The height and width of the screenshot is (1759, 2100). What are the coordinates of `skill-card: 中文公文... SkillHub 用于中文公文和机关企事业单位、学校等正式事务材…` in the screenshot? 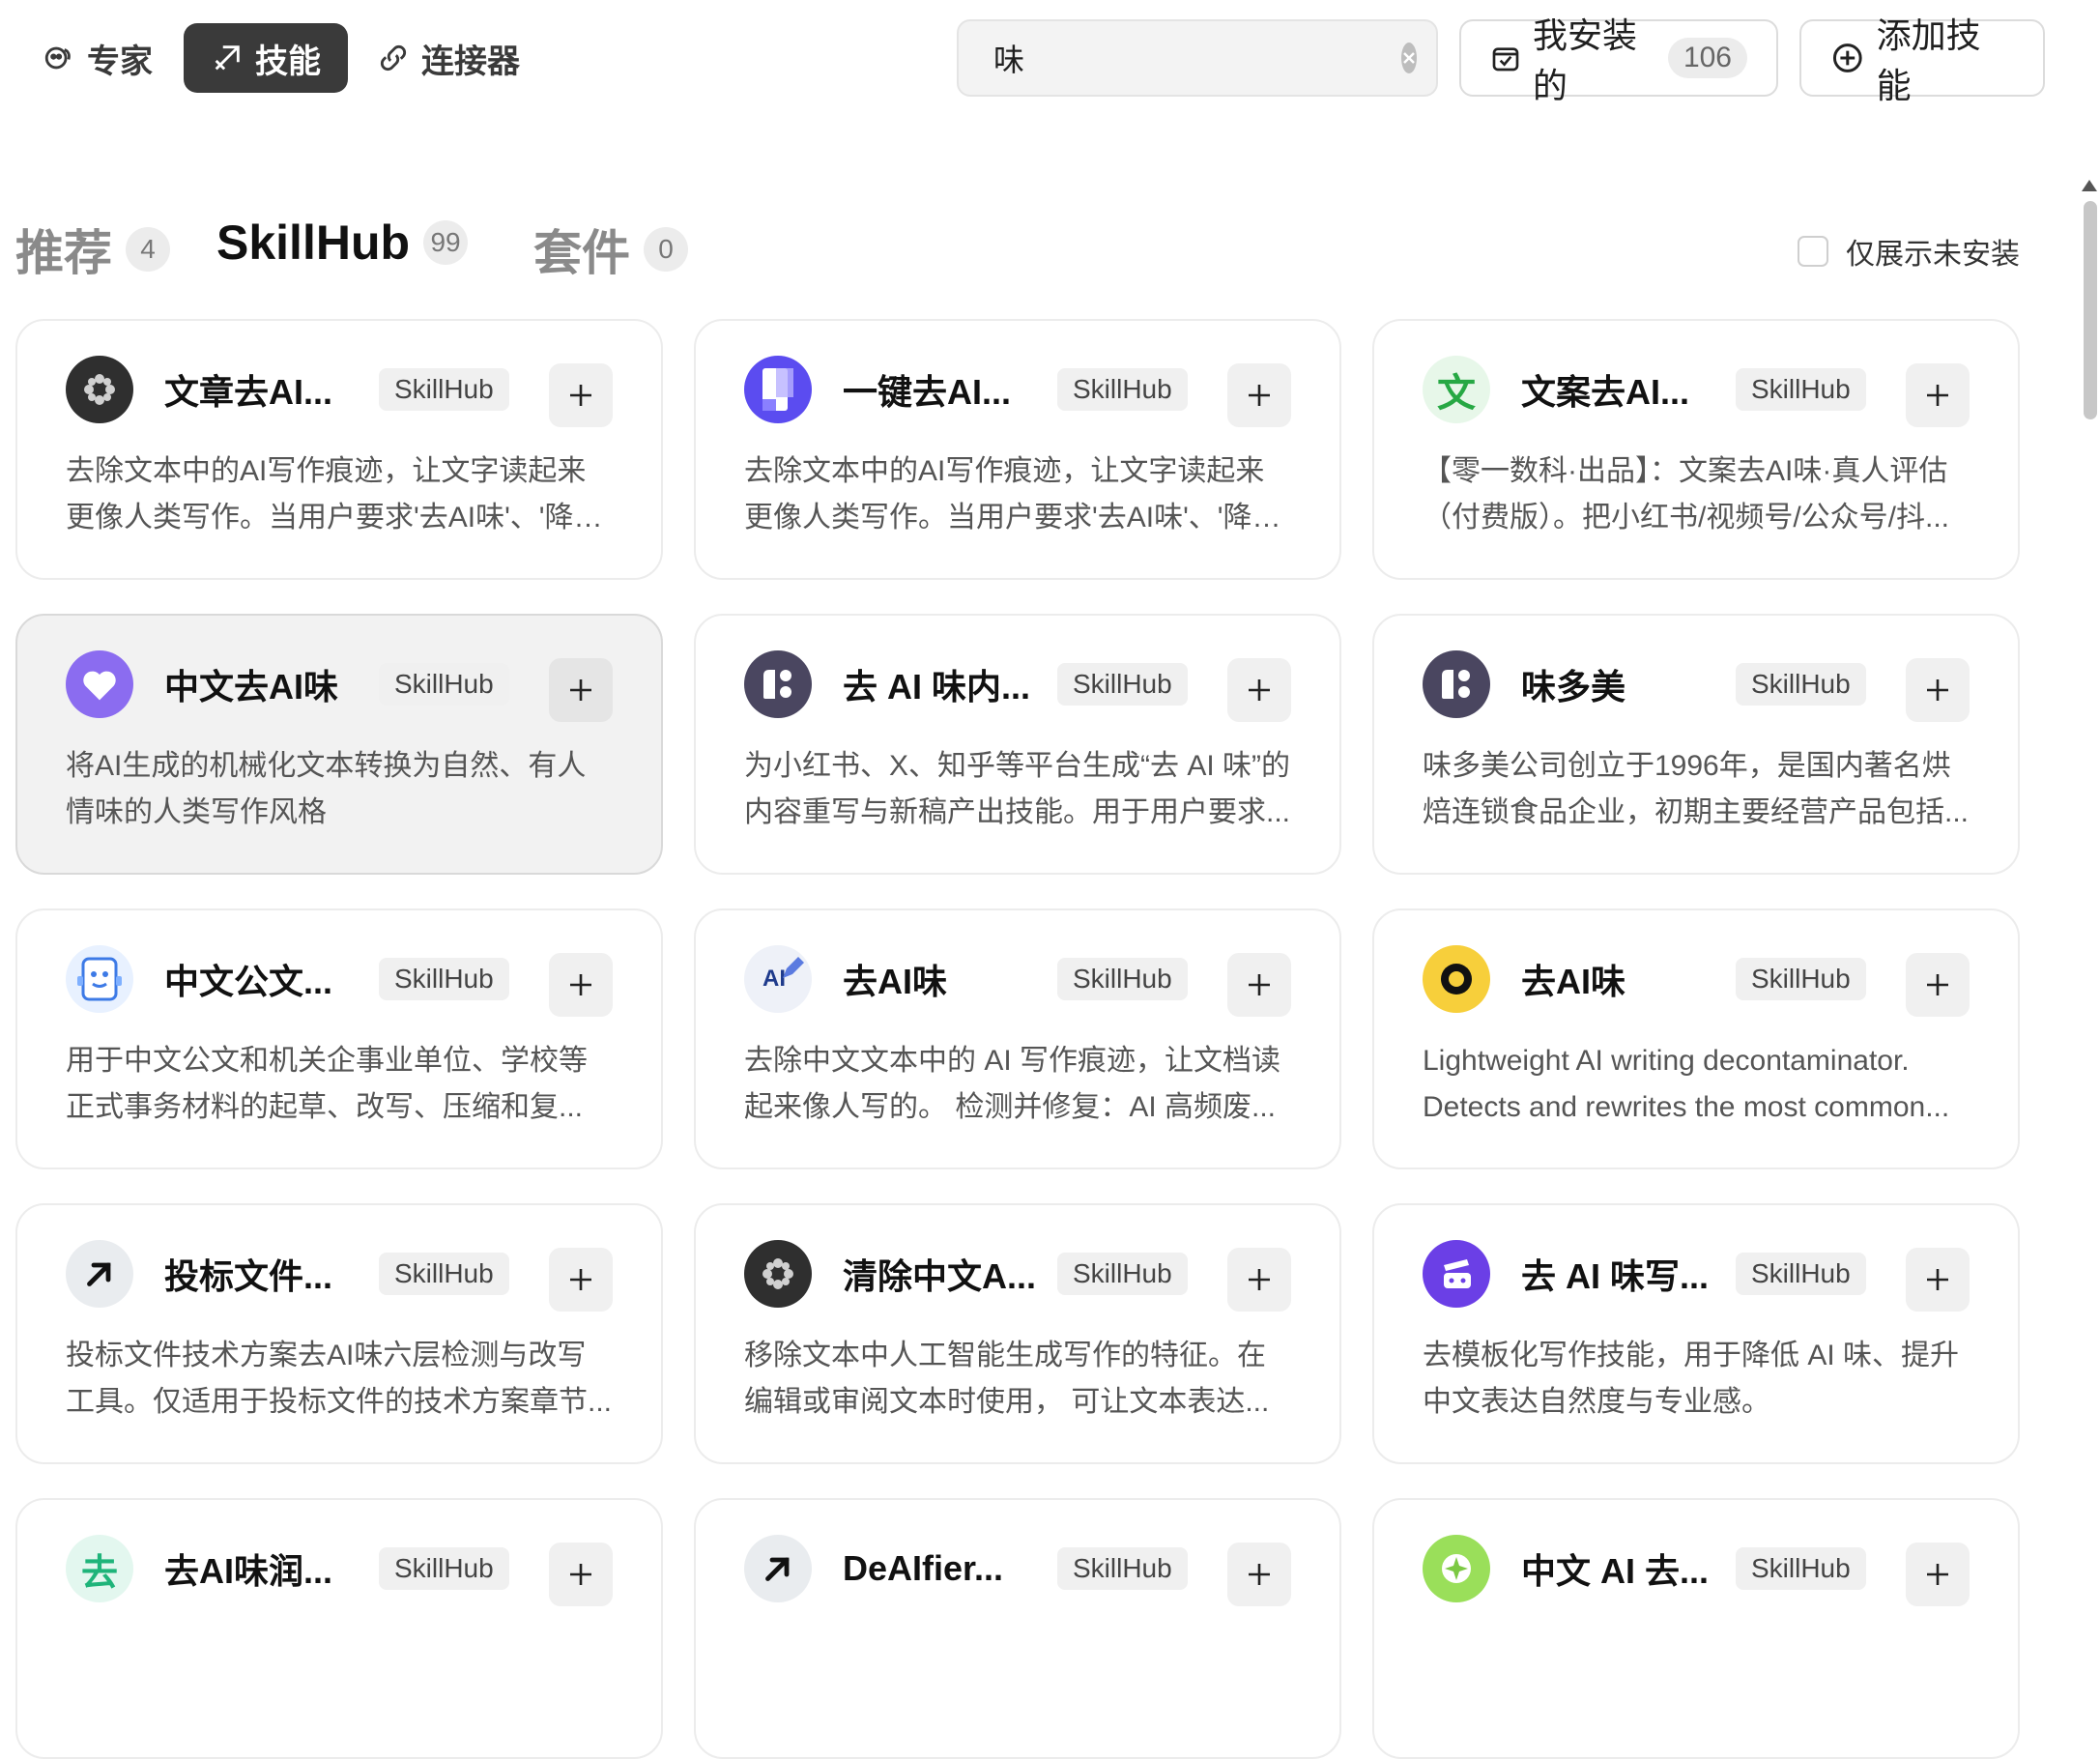 It's located at (339, 1038).